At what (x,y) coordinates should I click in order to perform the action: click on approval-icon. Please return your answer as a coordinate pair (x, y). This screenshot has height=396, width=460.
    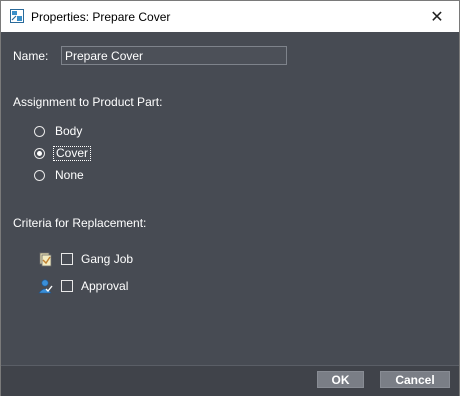
    Looking at the image, I should click on (45, 286).